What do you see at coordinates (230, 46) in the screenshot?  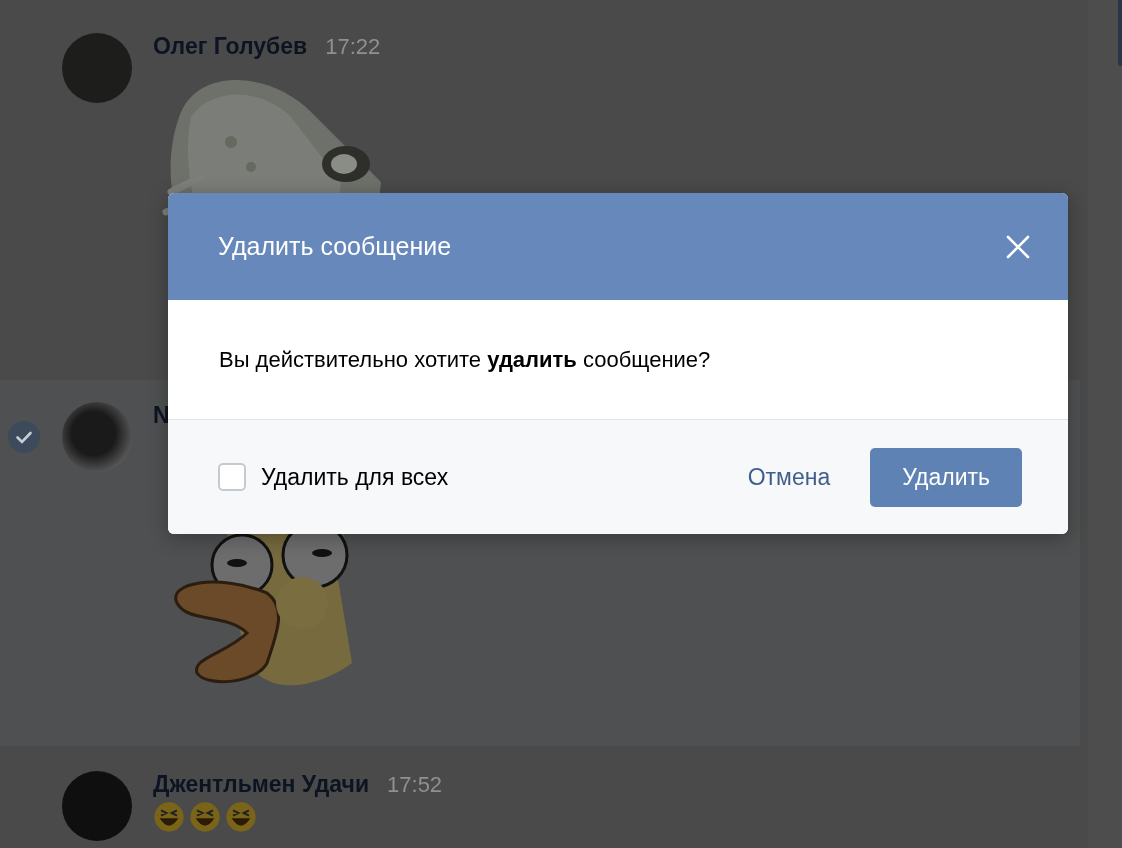 I see `author-name: Олег Голубев` at bounding box center [230, 46].